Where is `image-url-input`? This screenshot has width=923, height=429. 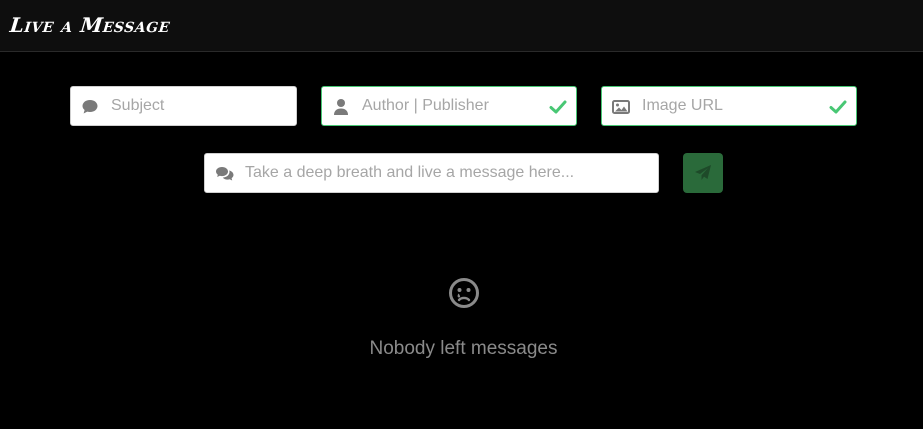 image-url-input is located at coordinates (732, 106).